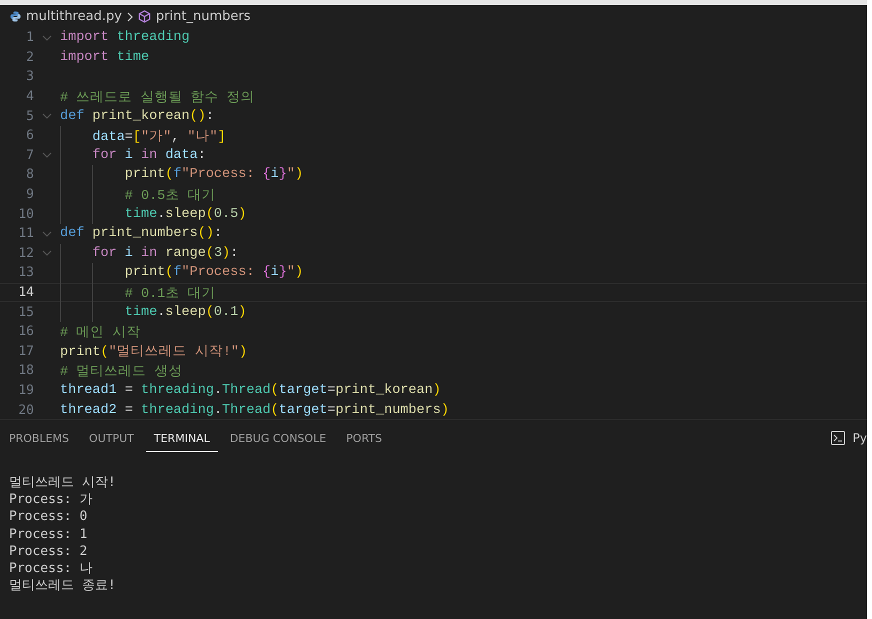 Image resolution: width=872 pixels, height=619 pixels. I want to click on line-number: 2, so click(29, 57).